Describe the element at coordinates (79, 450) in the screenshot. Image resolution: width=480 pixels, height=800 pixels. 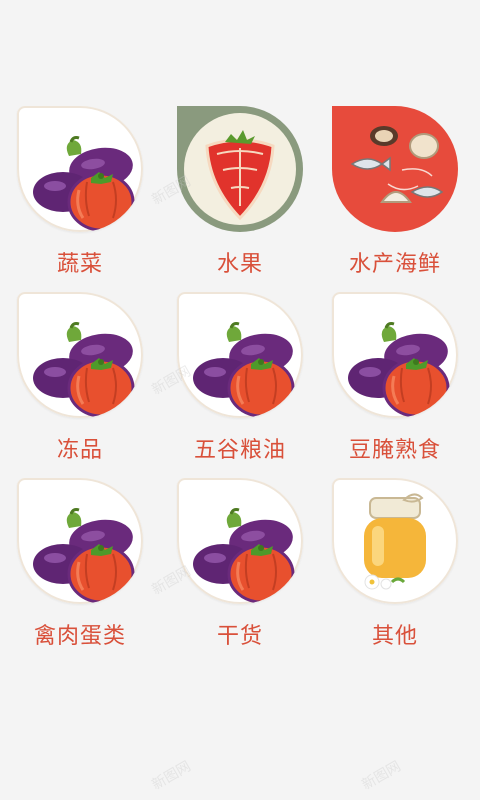
I see `category-label: 冻品` at that location.